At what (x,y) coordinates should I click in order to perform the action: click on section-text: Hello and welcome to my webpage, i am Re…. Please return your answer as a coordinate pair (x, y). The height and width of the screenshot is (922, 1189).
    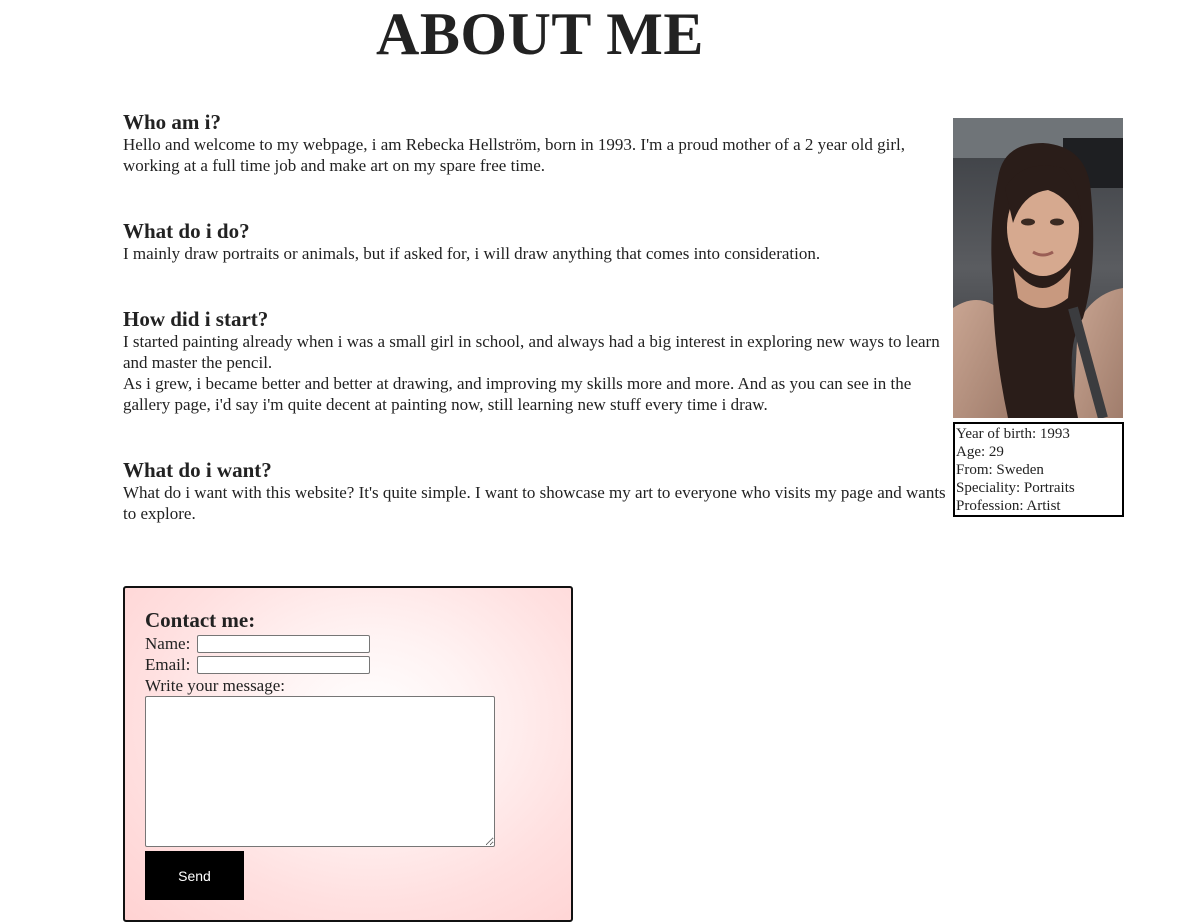
    Looking at the image, I should click on (514, 155).